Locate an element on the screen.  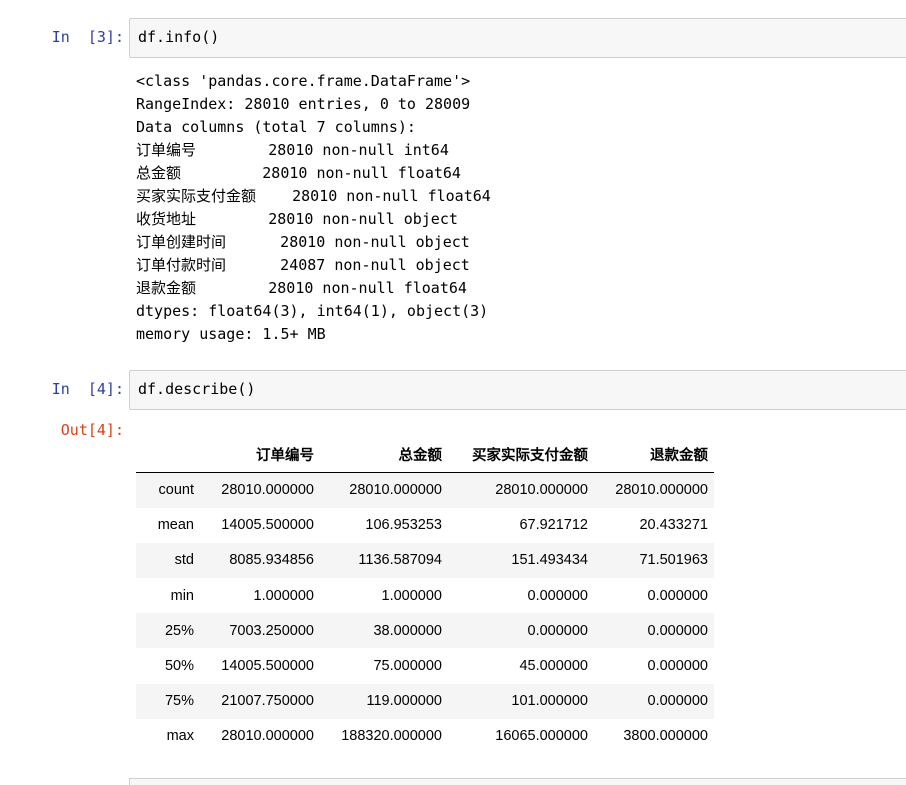
table-cell: 38.000000 is located at coordinates (407, 630).